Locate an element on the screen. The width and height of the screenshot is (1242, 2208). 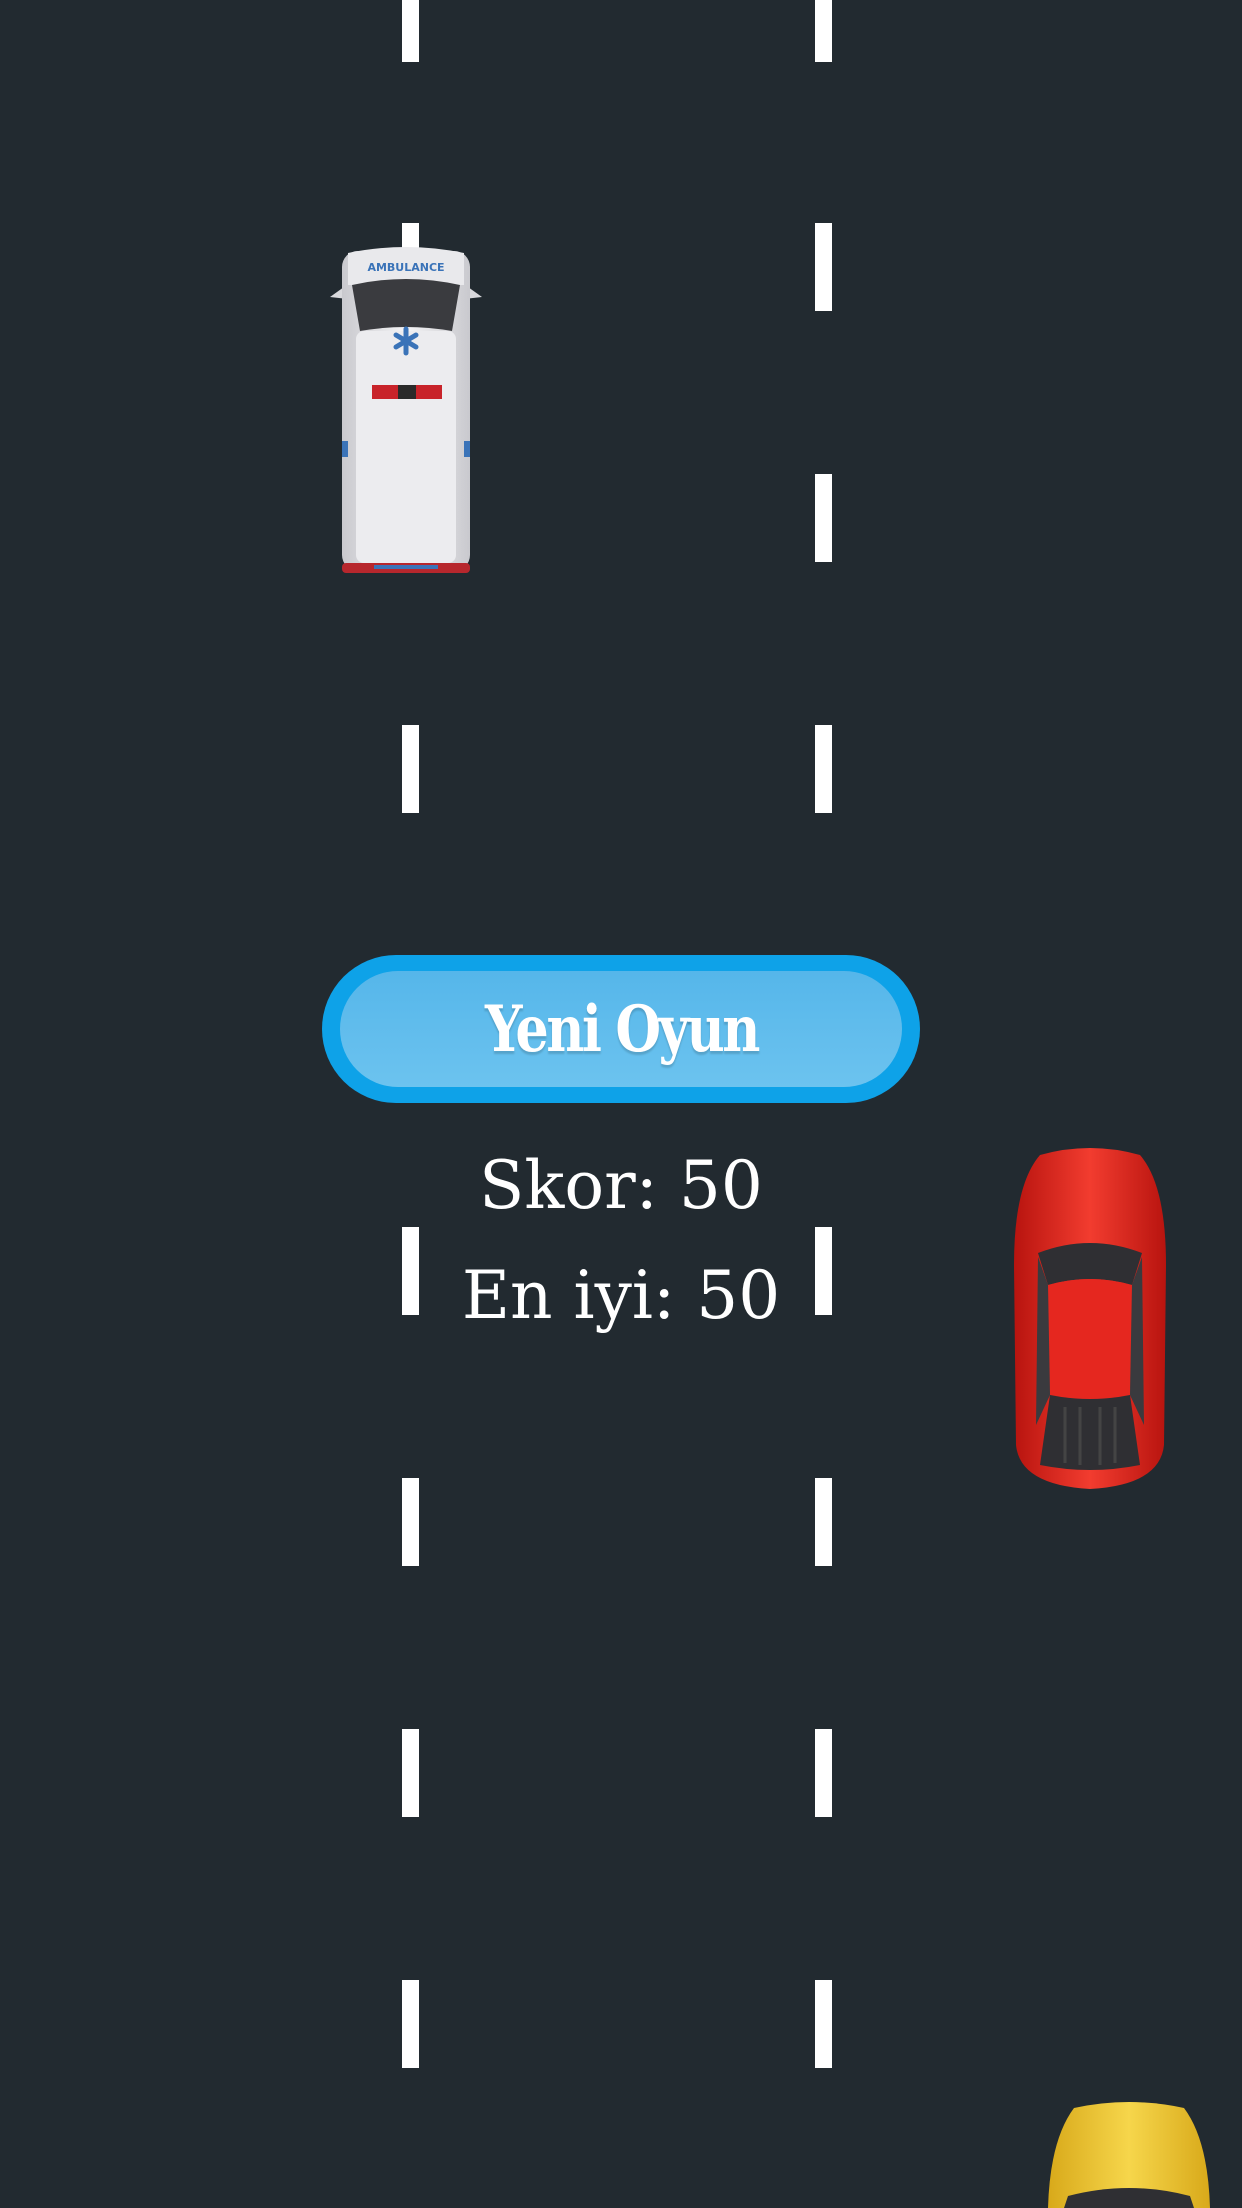
new-game-button: Yeni Oyun is located at coordinates (621, 1029).